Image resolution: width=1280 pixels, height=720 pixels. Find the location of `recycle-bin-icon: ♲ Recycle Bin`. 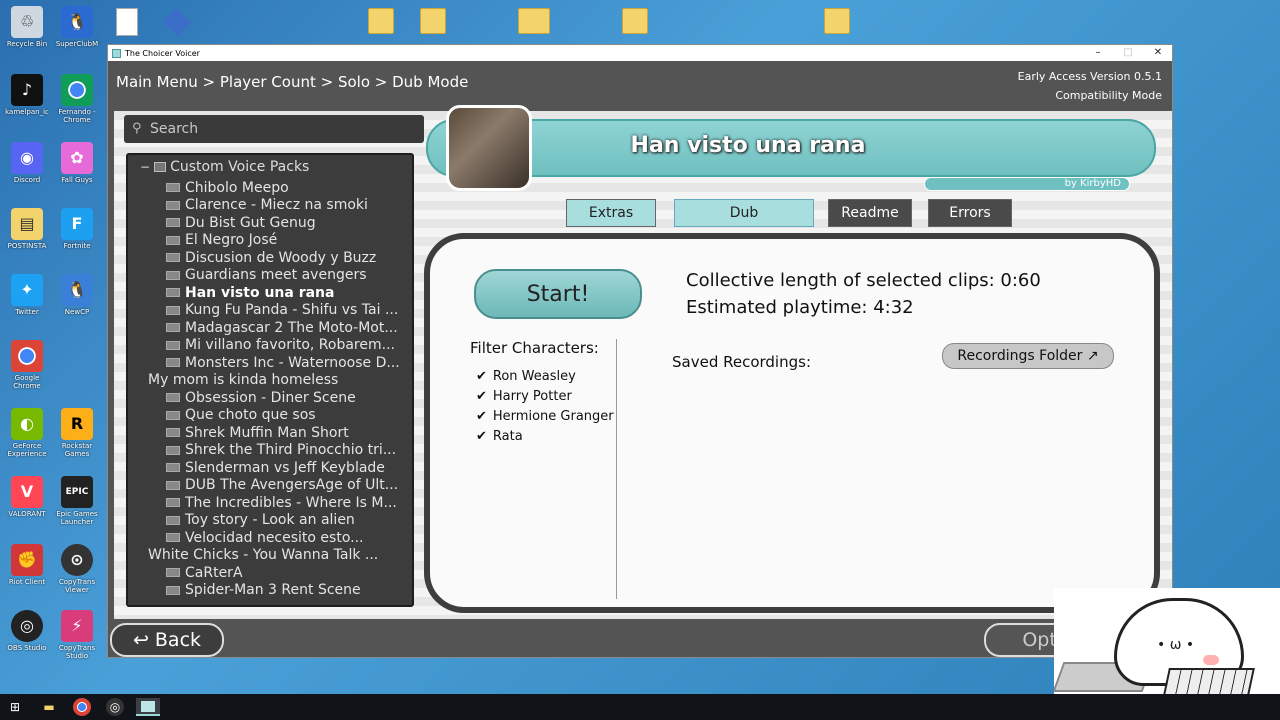

recycle-bin-icon: ♲ Recycle Bin is located at coordinates (27, 27).